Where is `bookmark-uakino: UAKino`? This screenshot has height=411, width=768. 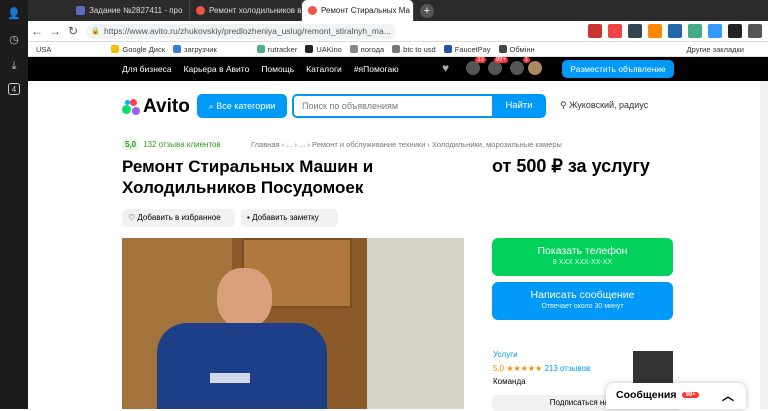 bookmark-uakino: UAKino is located at coordinates (323, 49).